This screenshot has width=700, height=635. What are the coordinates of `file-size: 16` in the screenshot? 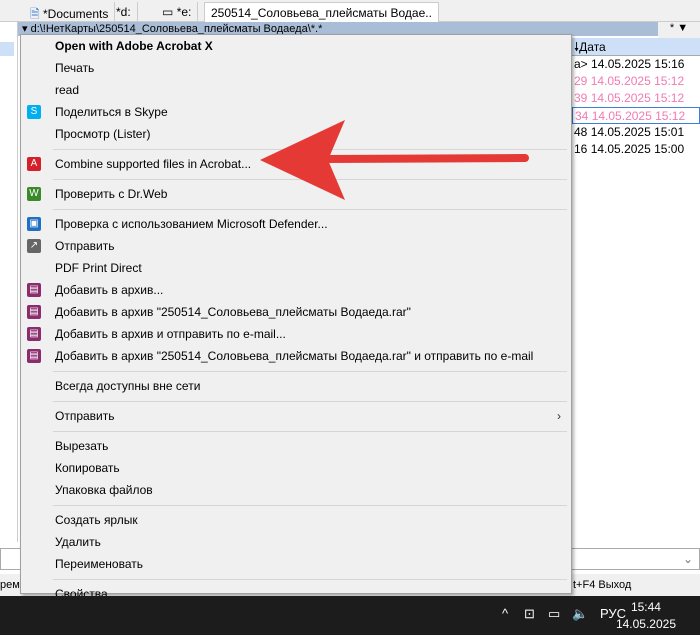 It's located at (581, 149).